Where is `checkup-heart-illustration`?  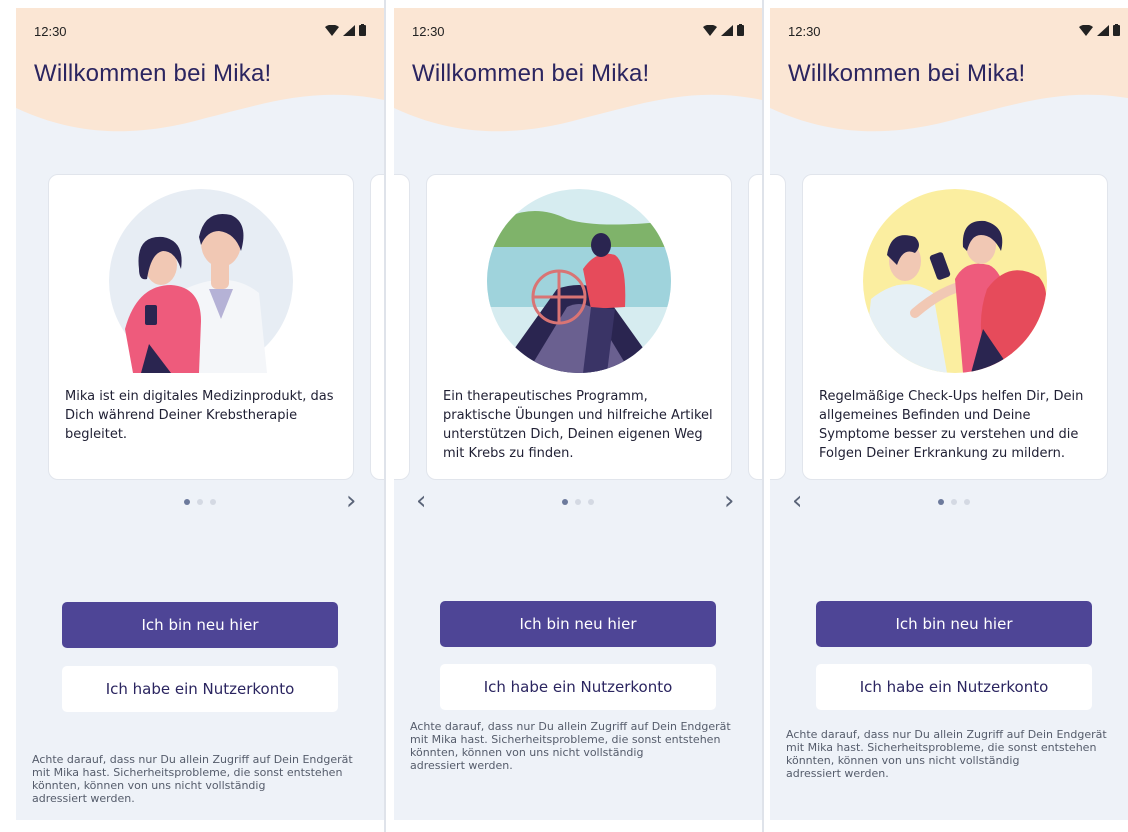 checkup-heart-illustration is located at coordinates (955, 281).